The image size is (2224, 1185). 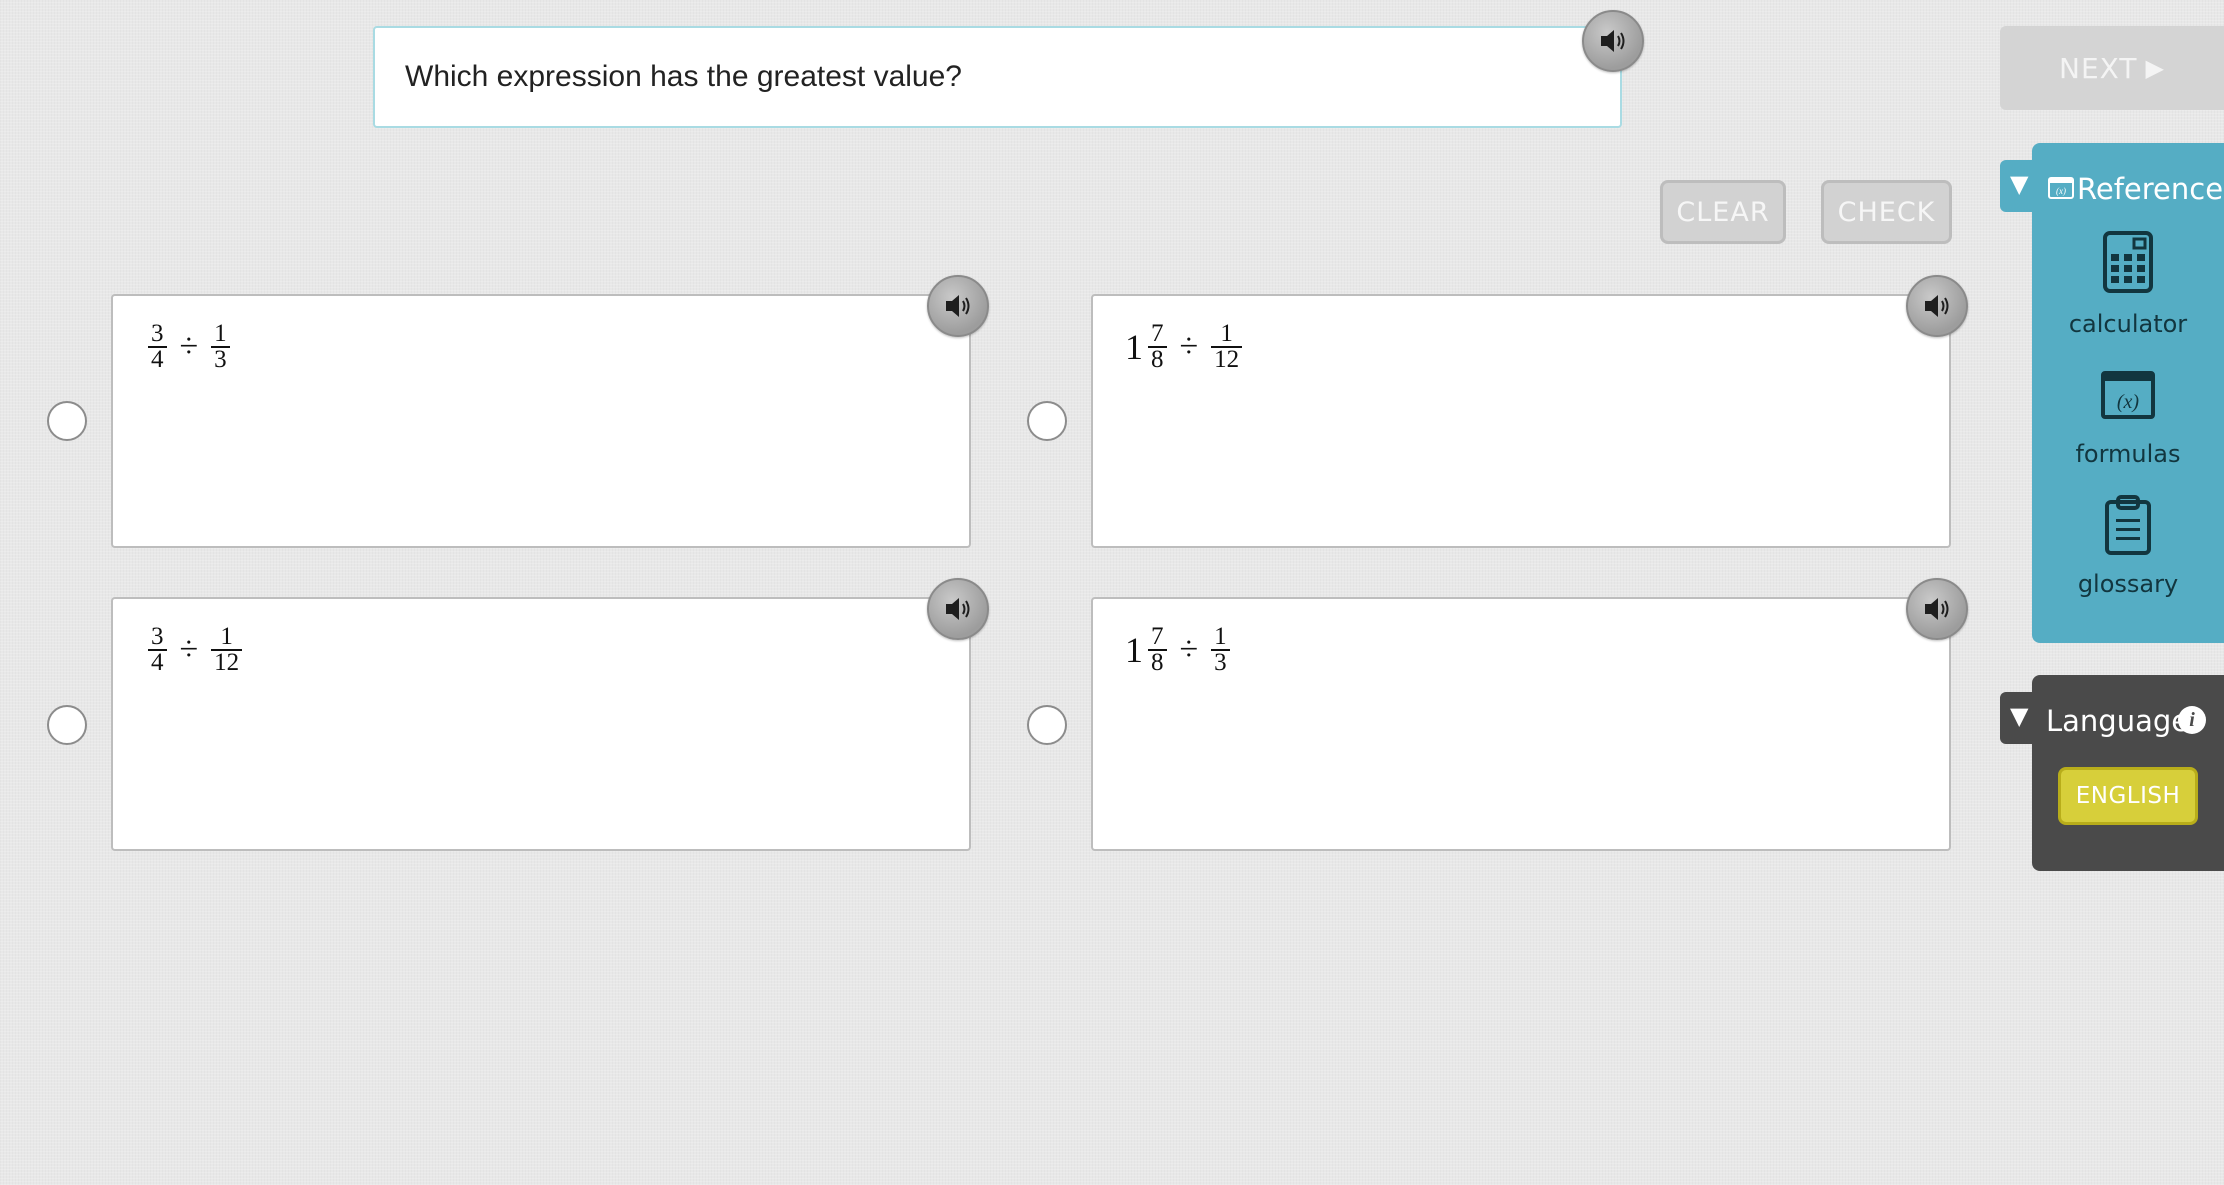 I want to click on answer-expression: 34 ÷ 1 12, so click(x=195, y=649).